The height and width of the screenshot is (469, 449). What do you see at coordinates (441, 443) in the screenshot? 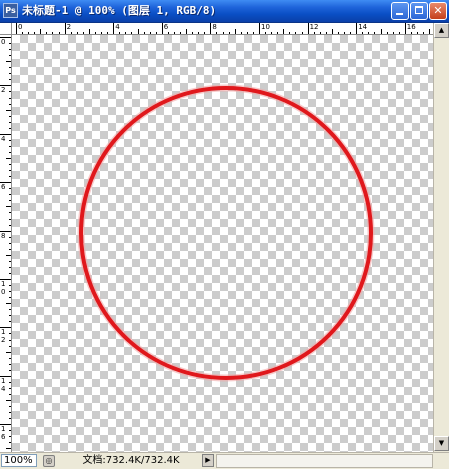
I see `scroll-down-button: ▼` at bounding box center [441, 443].